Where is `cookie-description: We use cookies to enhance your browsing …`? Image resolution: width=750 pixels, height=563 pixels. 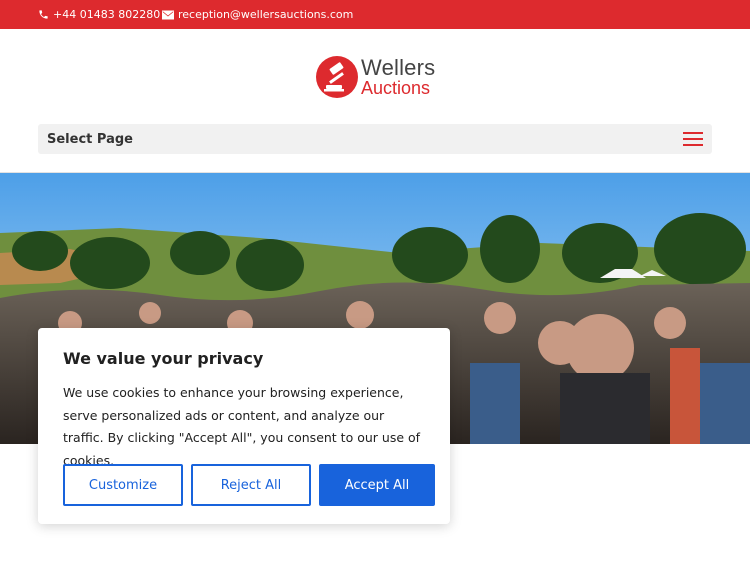 cookie-description: We use cookies to enhance your browsing … is located at coordinates (242, 426).